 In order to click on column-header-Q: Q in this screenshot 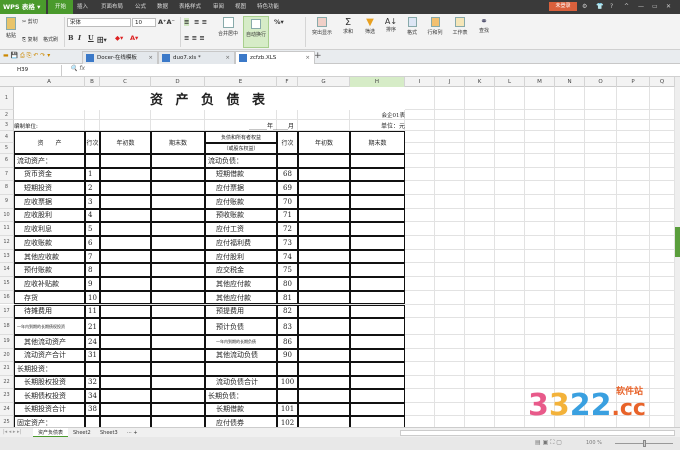, I will do `click(662, 82)`.